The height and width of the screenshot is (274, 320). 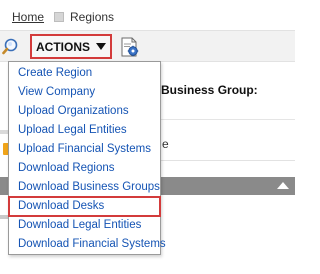 What do you see at coordinates (209, 90) in the screenshot?
I see `business-group-label: Business Group:` at bounding box center [209, 90].